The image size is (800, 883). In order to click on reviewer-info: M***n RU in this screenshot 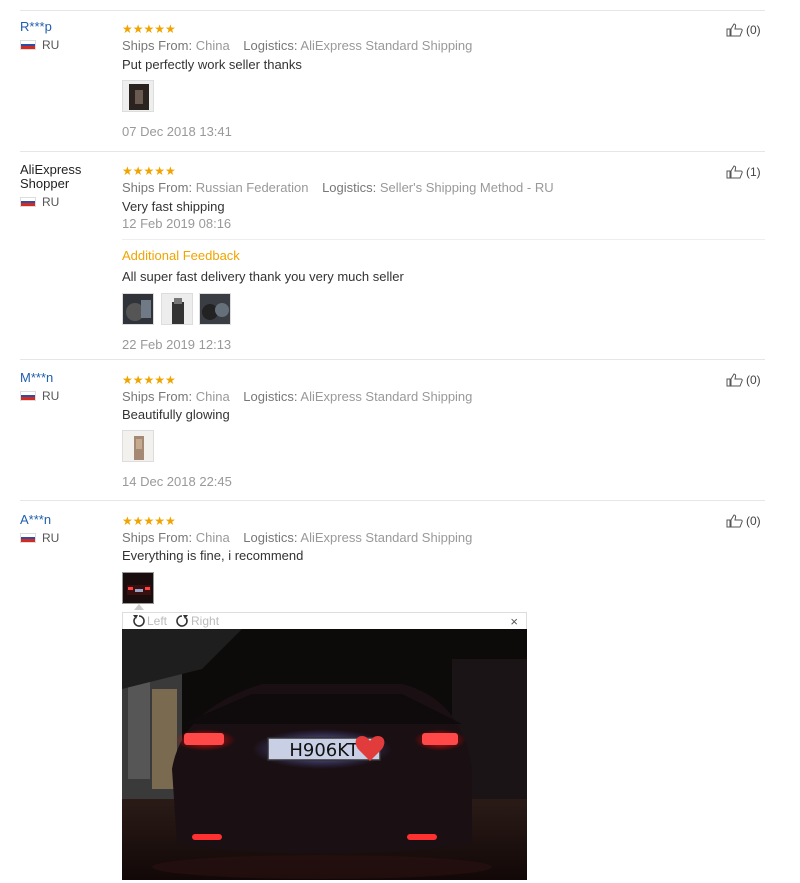, I will do `click(39, 387)`.